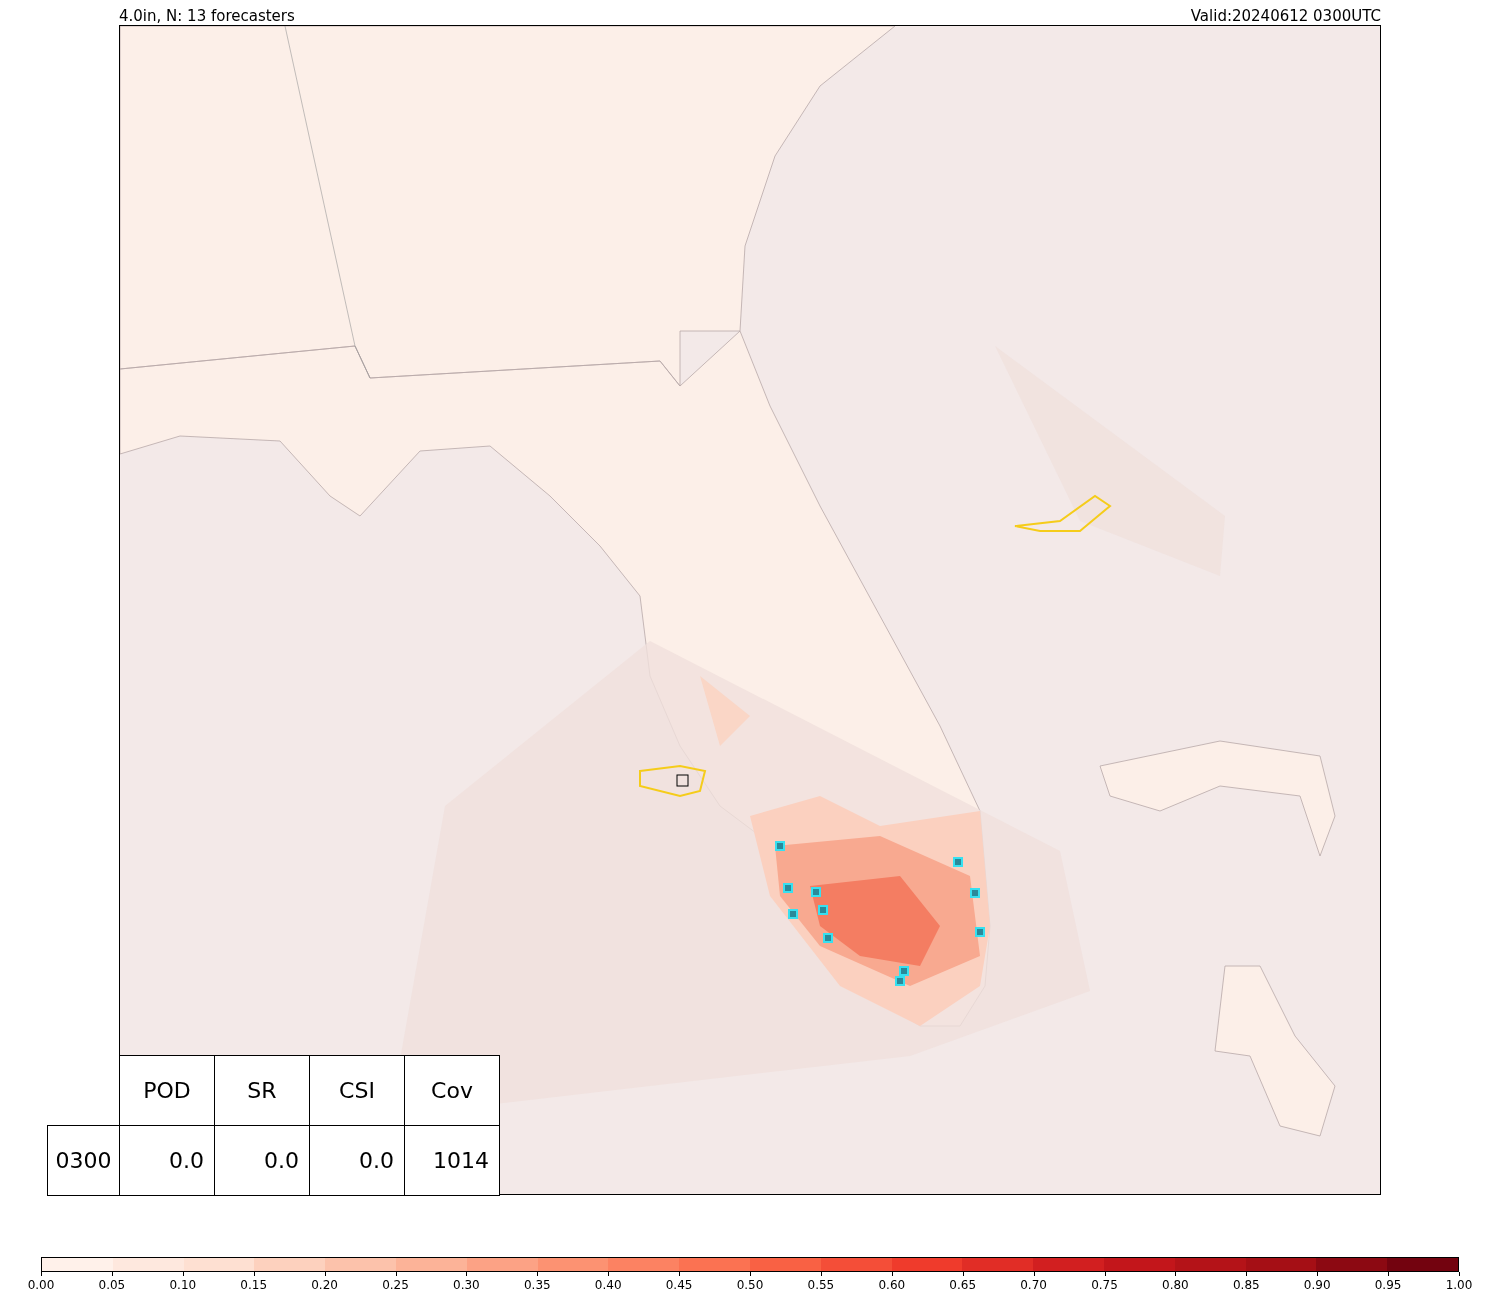 The height and width of the screenshot is (1300, 1500). I want to click on colorbar-tick-label: 0.95, so click(1388, 1285).